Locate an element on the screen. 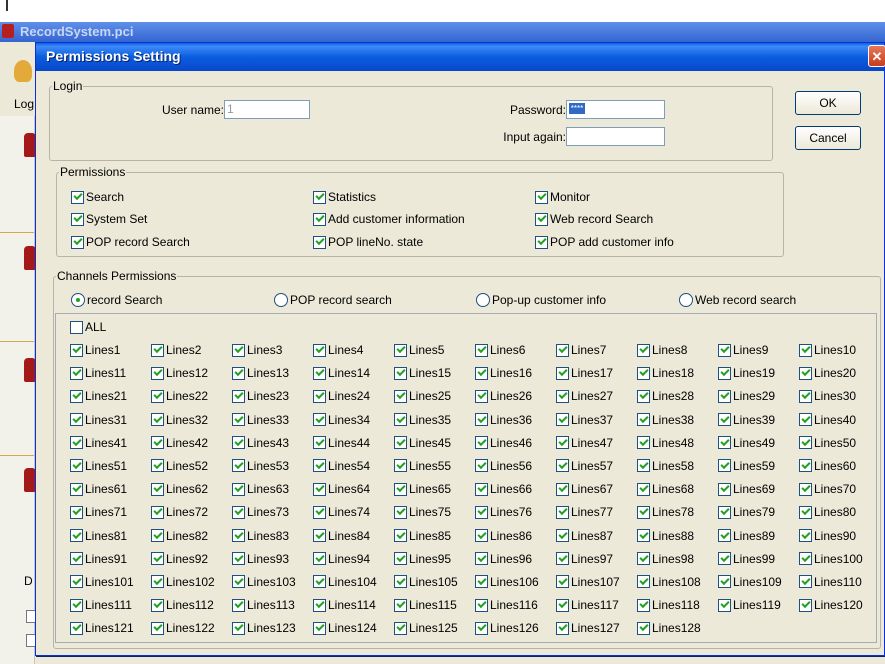 The height and width of the screenshot is (664, 885). line-checkbox: Lines45 is located at coordinates (434, 443).